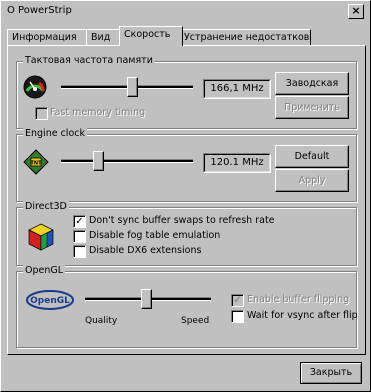 The width and height of the screenshot is (371, 392). What do you see at coordinates (237, 316) in the screenshot?
I see `wait-vsync-checkbox` at bounding box center [237, 316].